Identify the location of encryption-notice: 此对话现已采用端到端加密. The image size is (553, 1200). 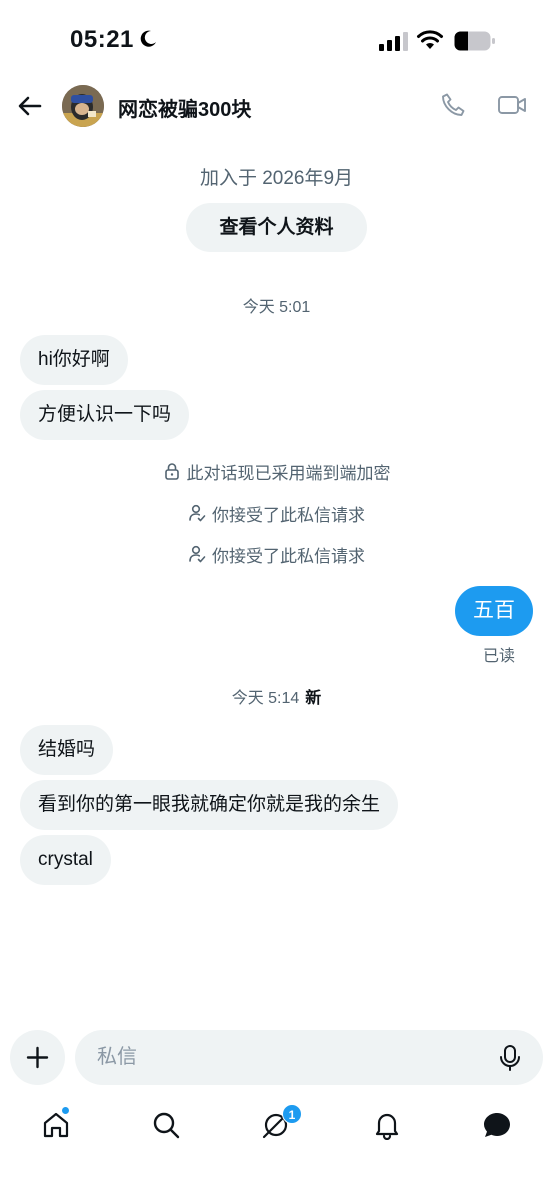
(276, 471).